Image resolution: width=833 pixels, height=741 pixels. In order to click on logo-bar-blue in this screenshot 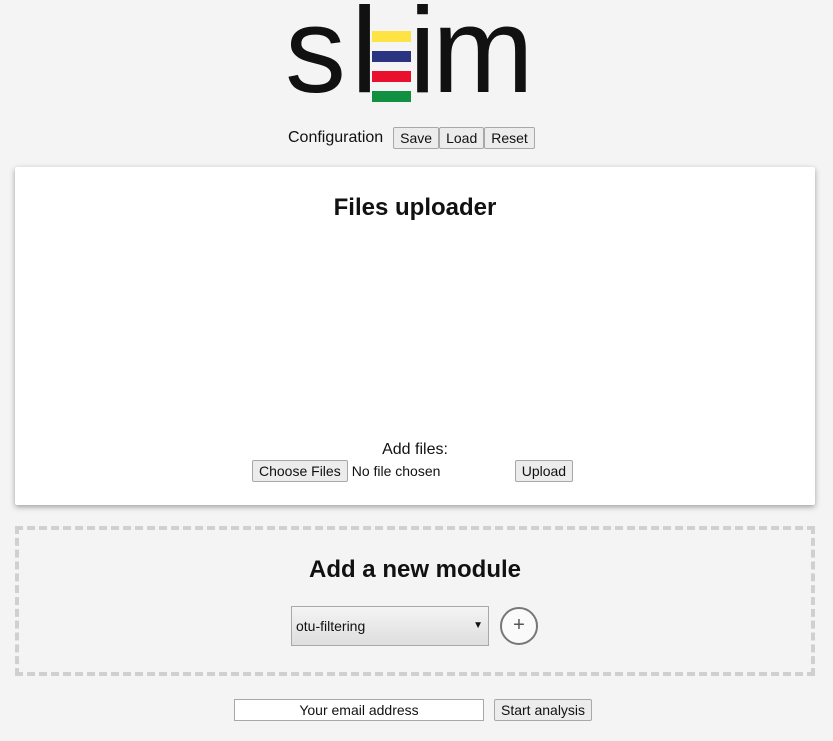, I will do `click(391, 56)`.